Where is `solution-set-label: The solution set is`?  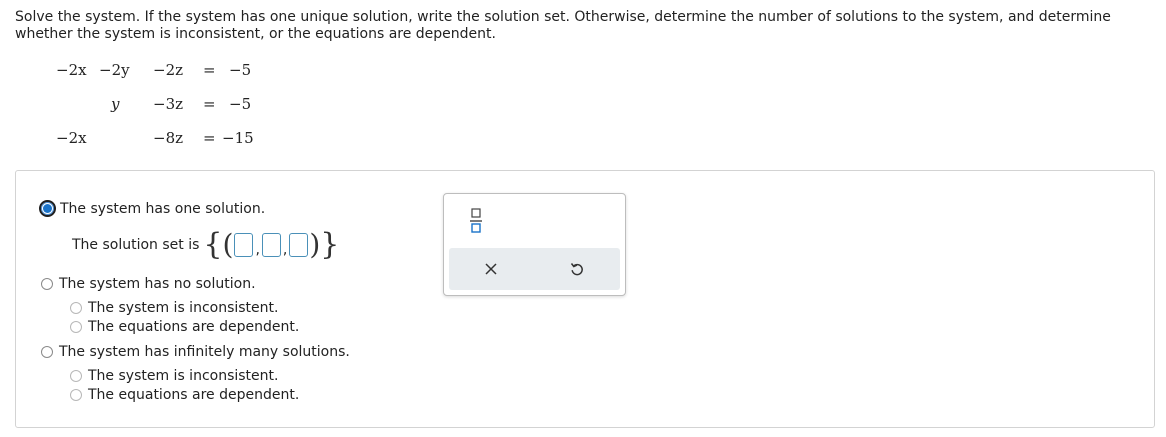 solution-set-label: The solution set is is located at coordinates (136, 245).